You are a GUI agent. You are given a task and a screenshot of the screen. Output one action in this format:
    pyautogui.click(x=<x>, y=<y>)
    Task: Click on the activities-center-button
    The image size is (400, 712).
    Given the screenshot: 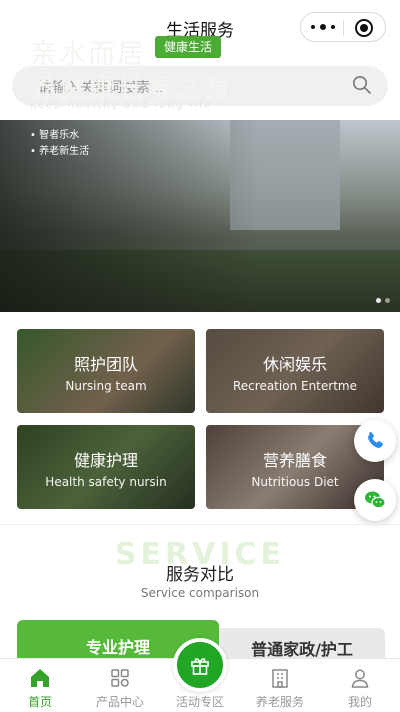 What is the action you would take?
    pyautogui.click(x=200, y=665)
    